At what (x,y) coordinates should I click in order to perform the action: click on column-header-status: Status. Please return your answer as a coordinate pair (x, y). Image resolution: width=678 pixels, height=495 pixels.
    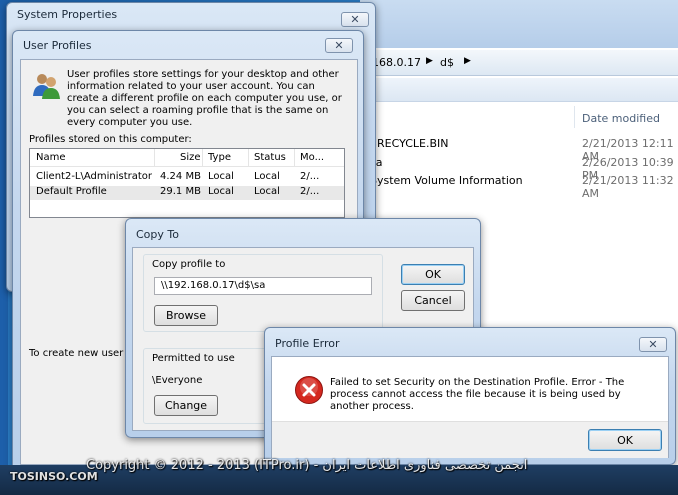
    Looking at the image, I should click on (270, 157).